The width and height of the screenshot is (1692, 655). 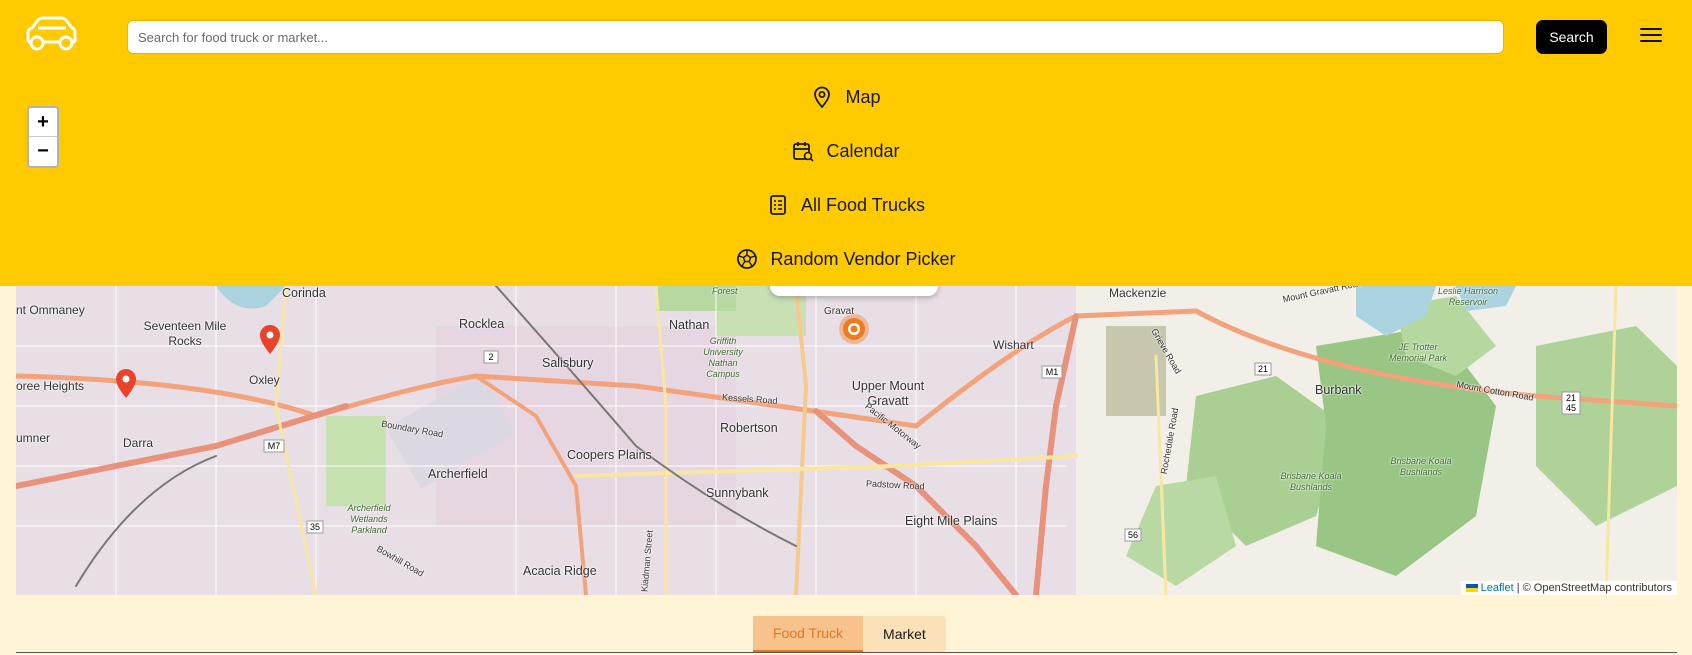 What do you see at coordinates (1138, 293) in the screenshot?
I see `map-label: Mackenzie` at bounding box center [1138, 293].